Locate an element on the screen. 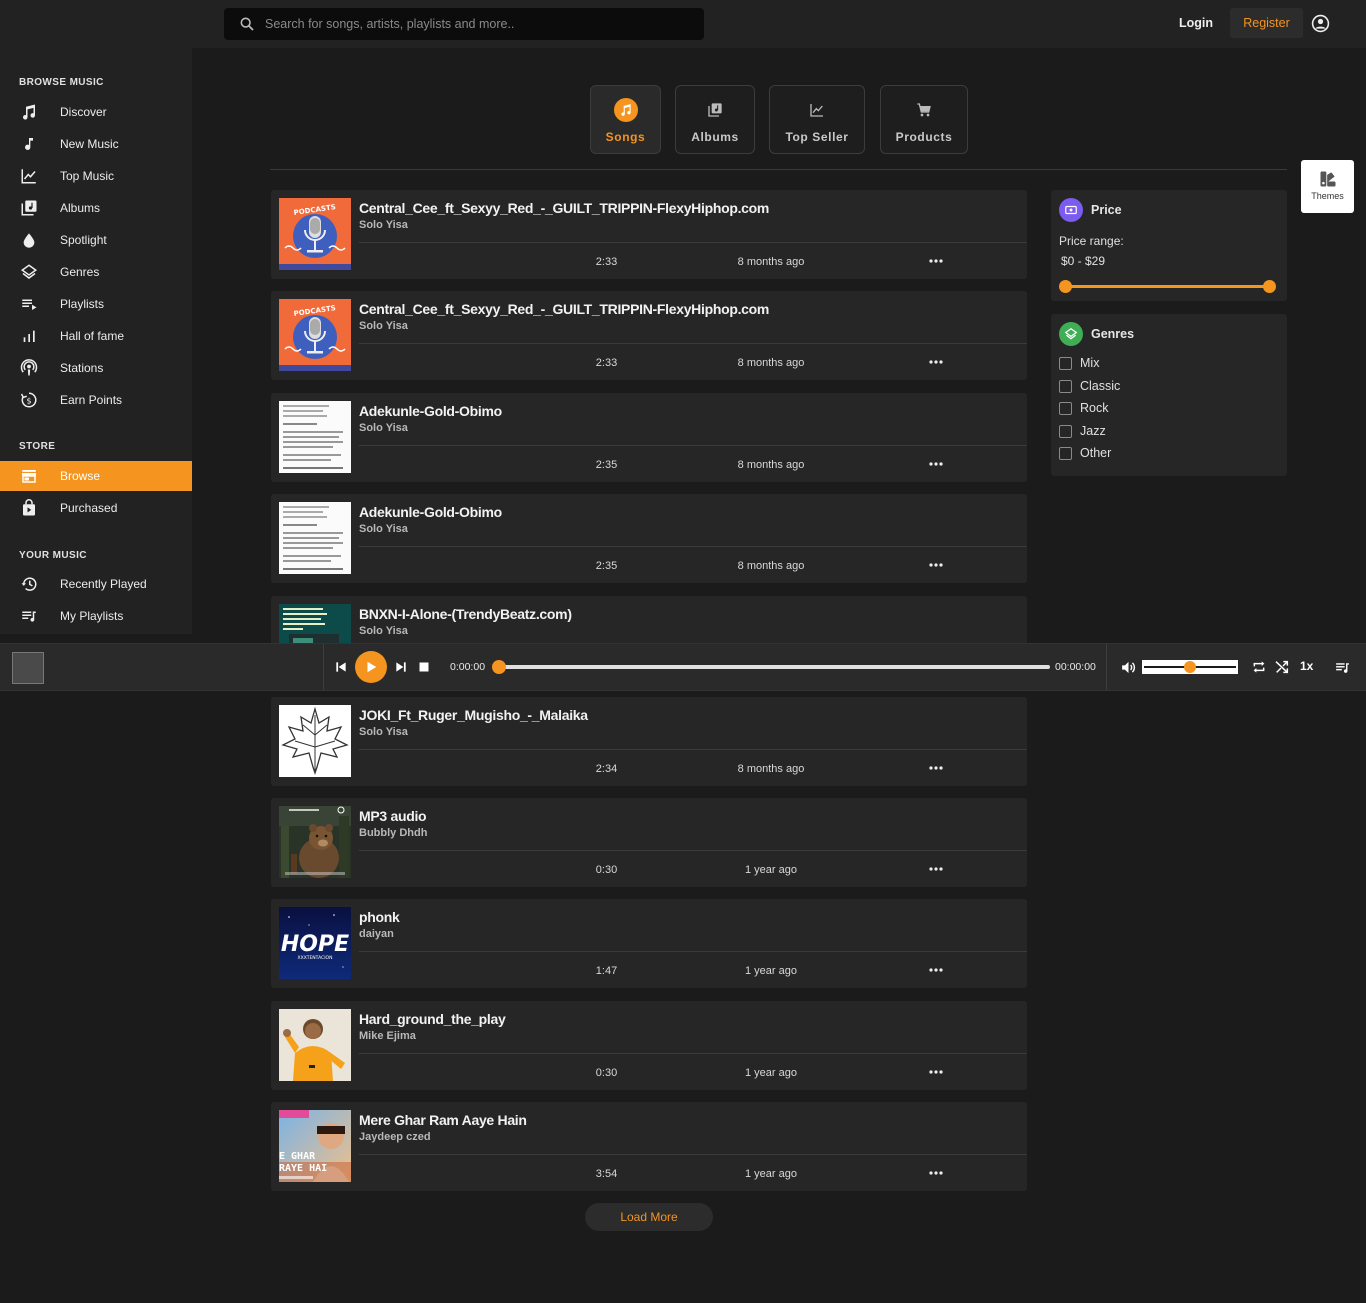 The height and width of the screenshot is (1303, 1366). next-track-button is located at coordinates (401, 667).